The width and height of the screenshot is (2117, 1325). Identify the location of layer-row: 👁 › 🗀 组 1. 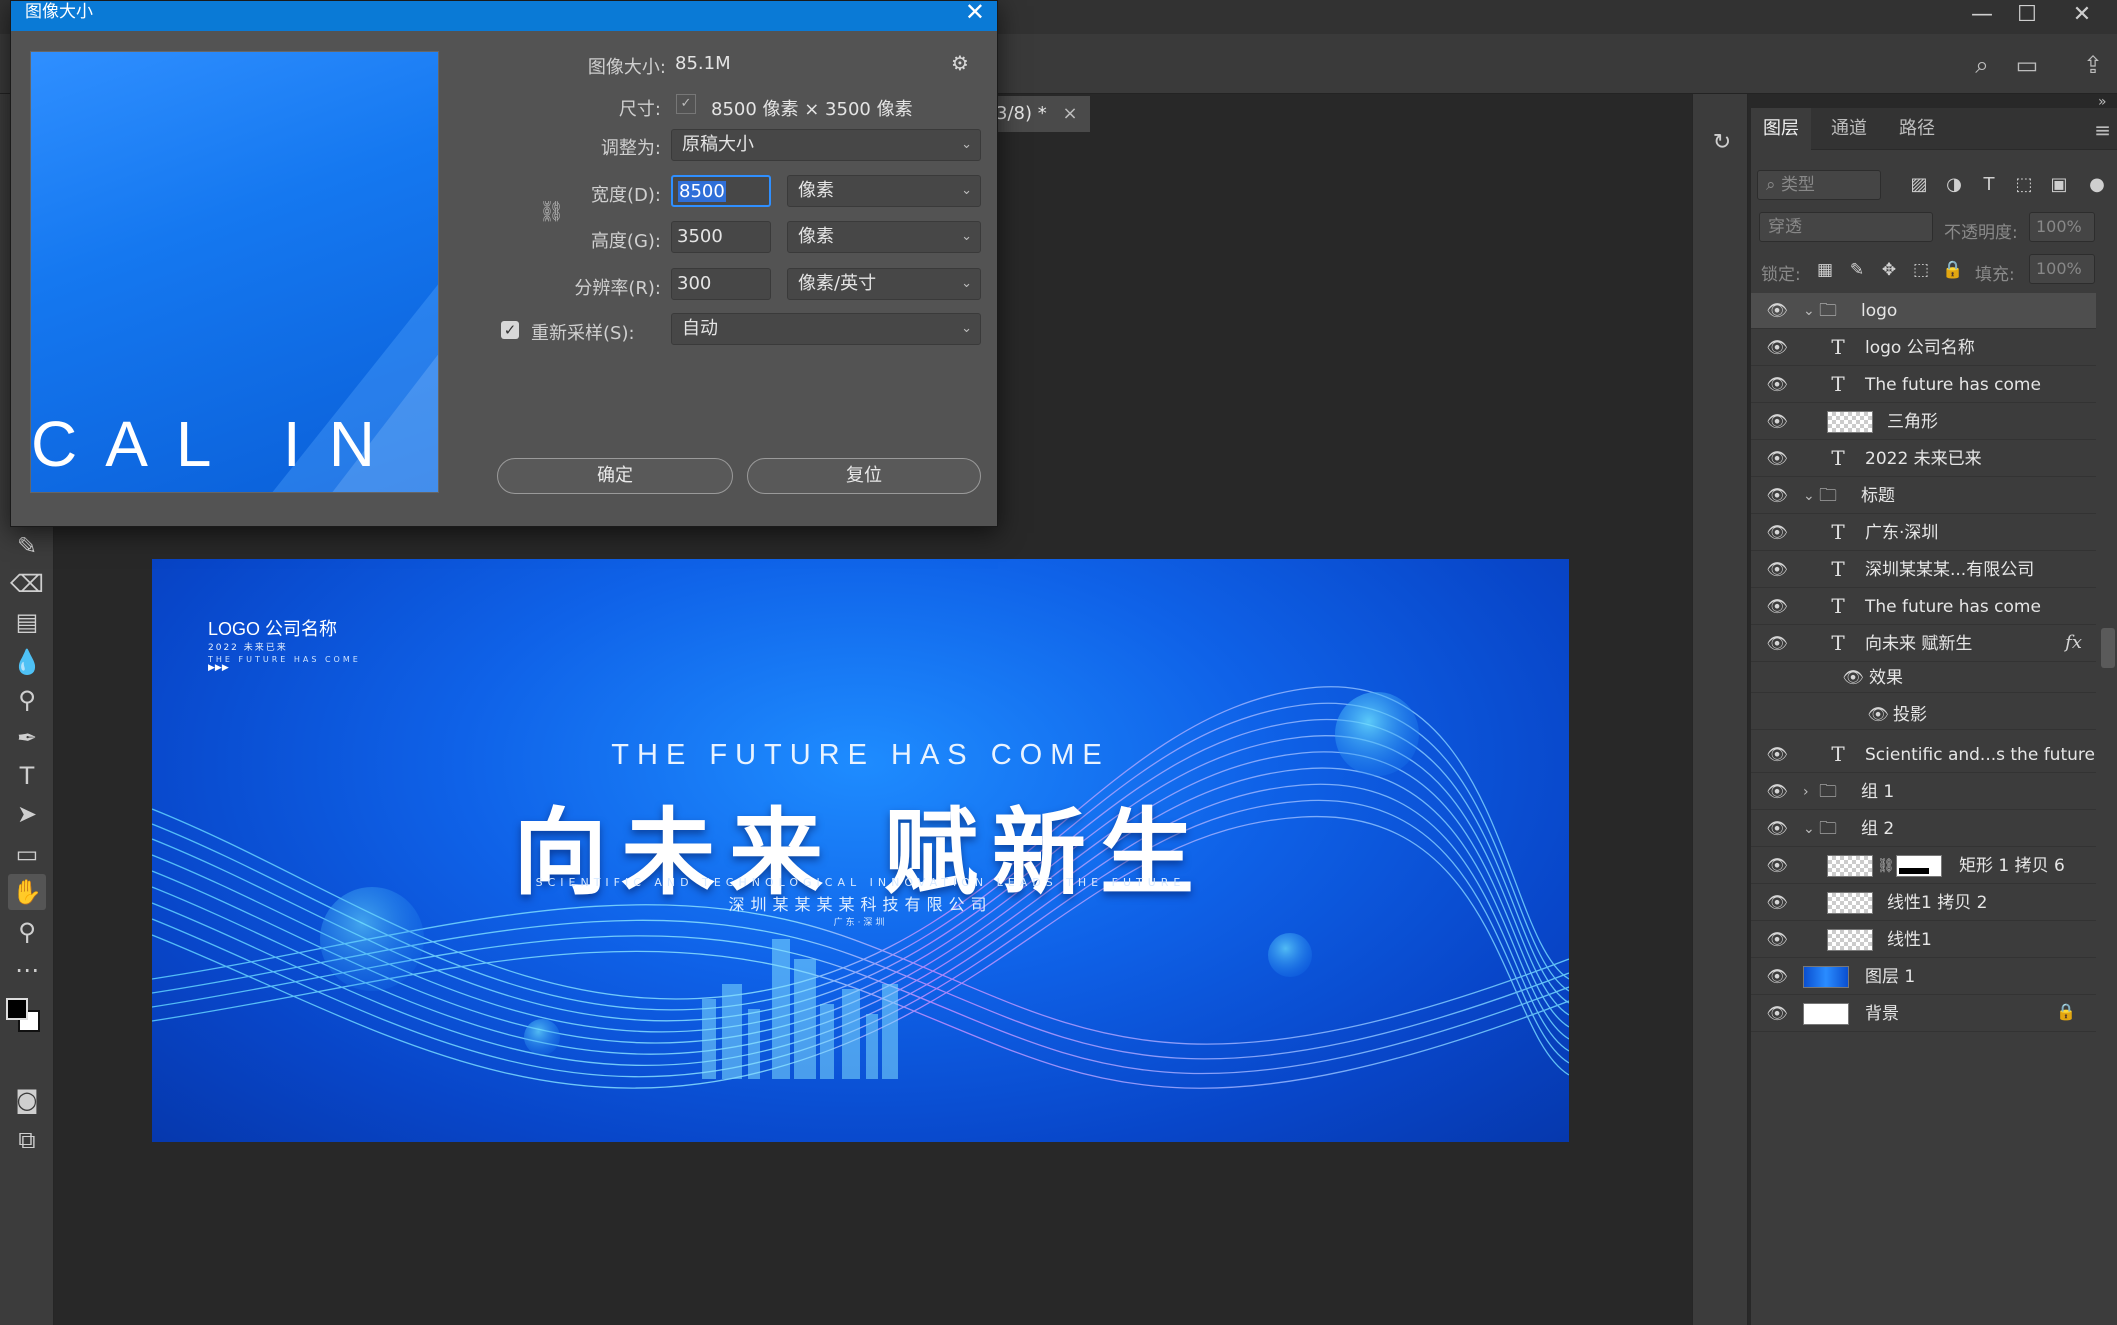
(1923, 792).